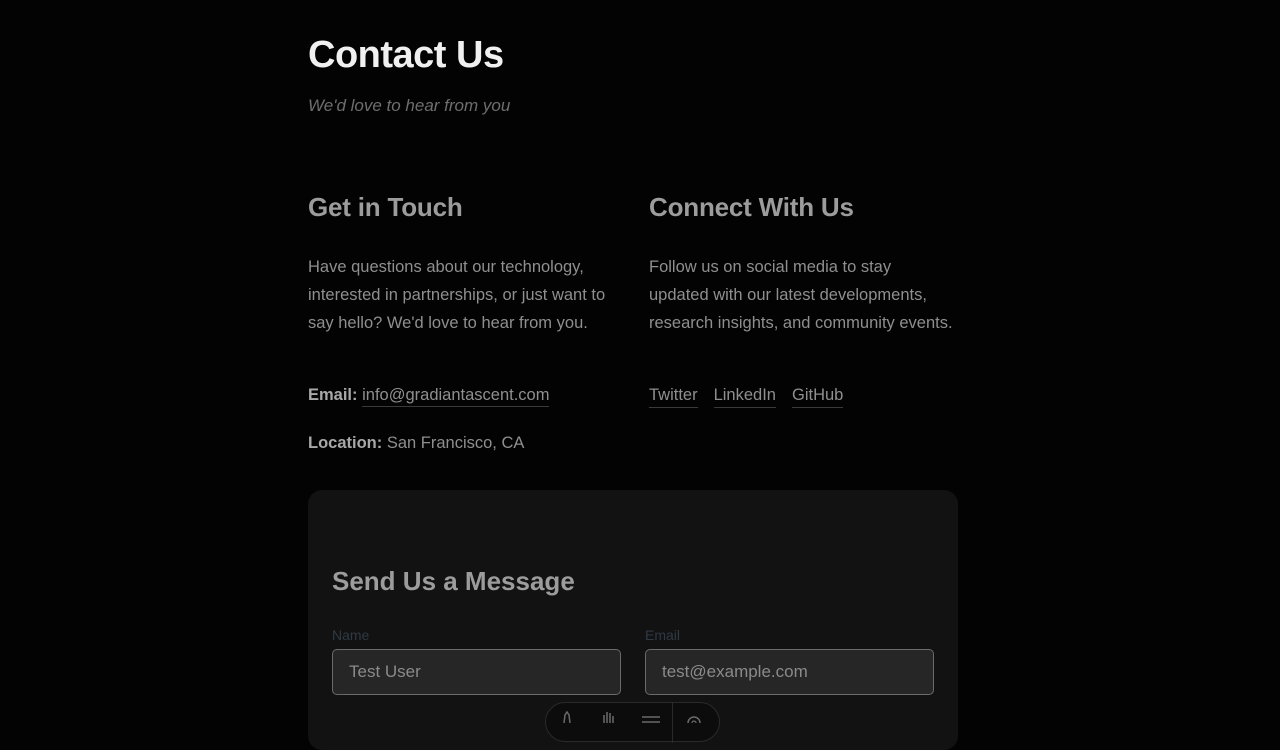 The image size is (1280, 750). Describe the element at coordinates (333, 395) in the screenshot. I see `email-info-label: Email:` at that location.